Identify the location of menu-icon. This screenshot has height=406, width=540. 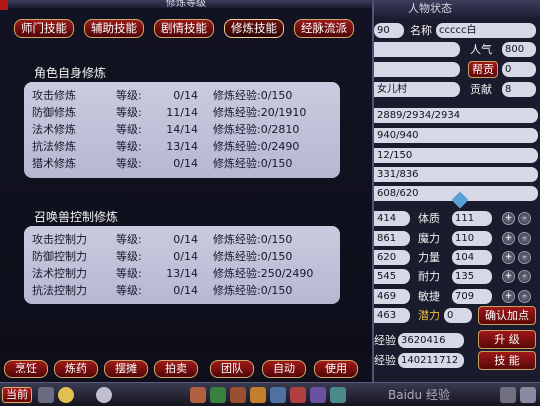
(46, 395).